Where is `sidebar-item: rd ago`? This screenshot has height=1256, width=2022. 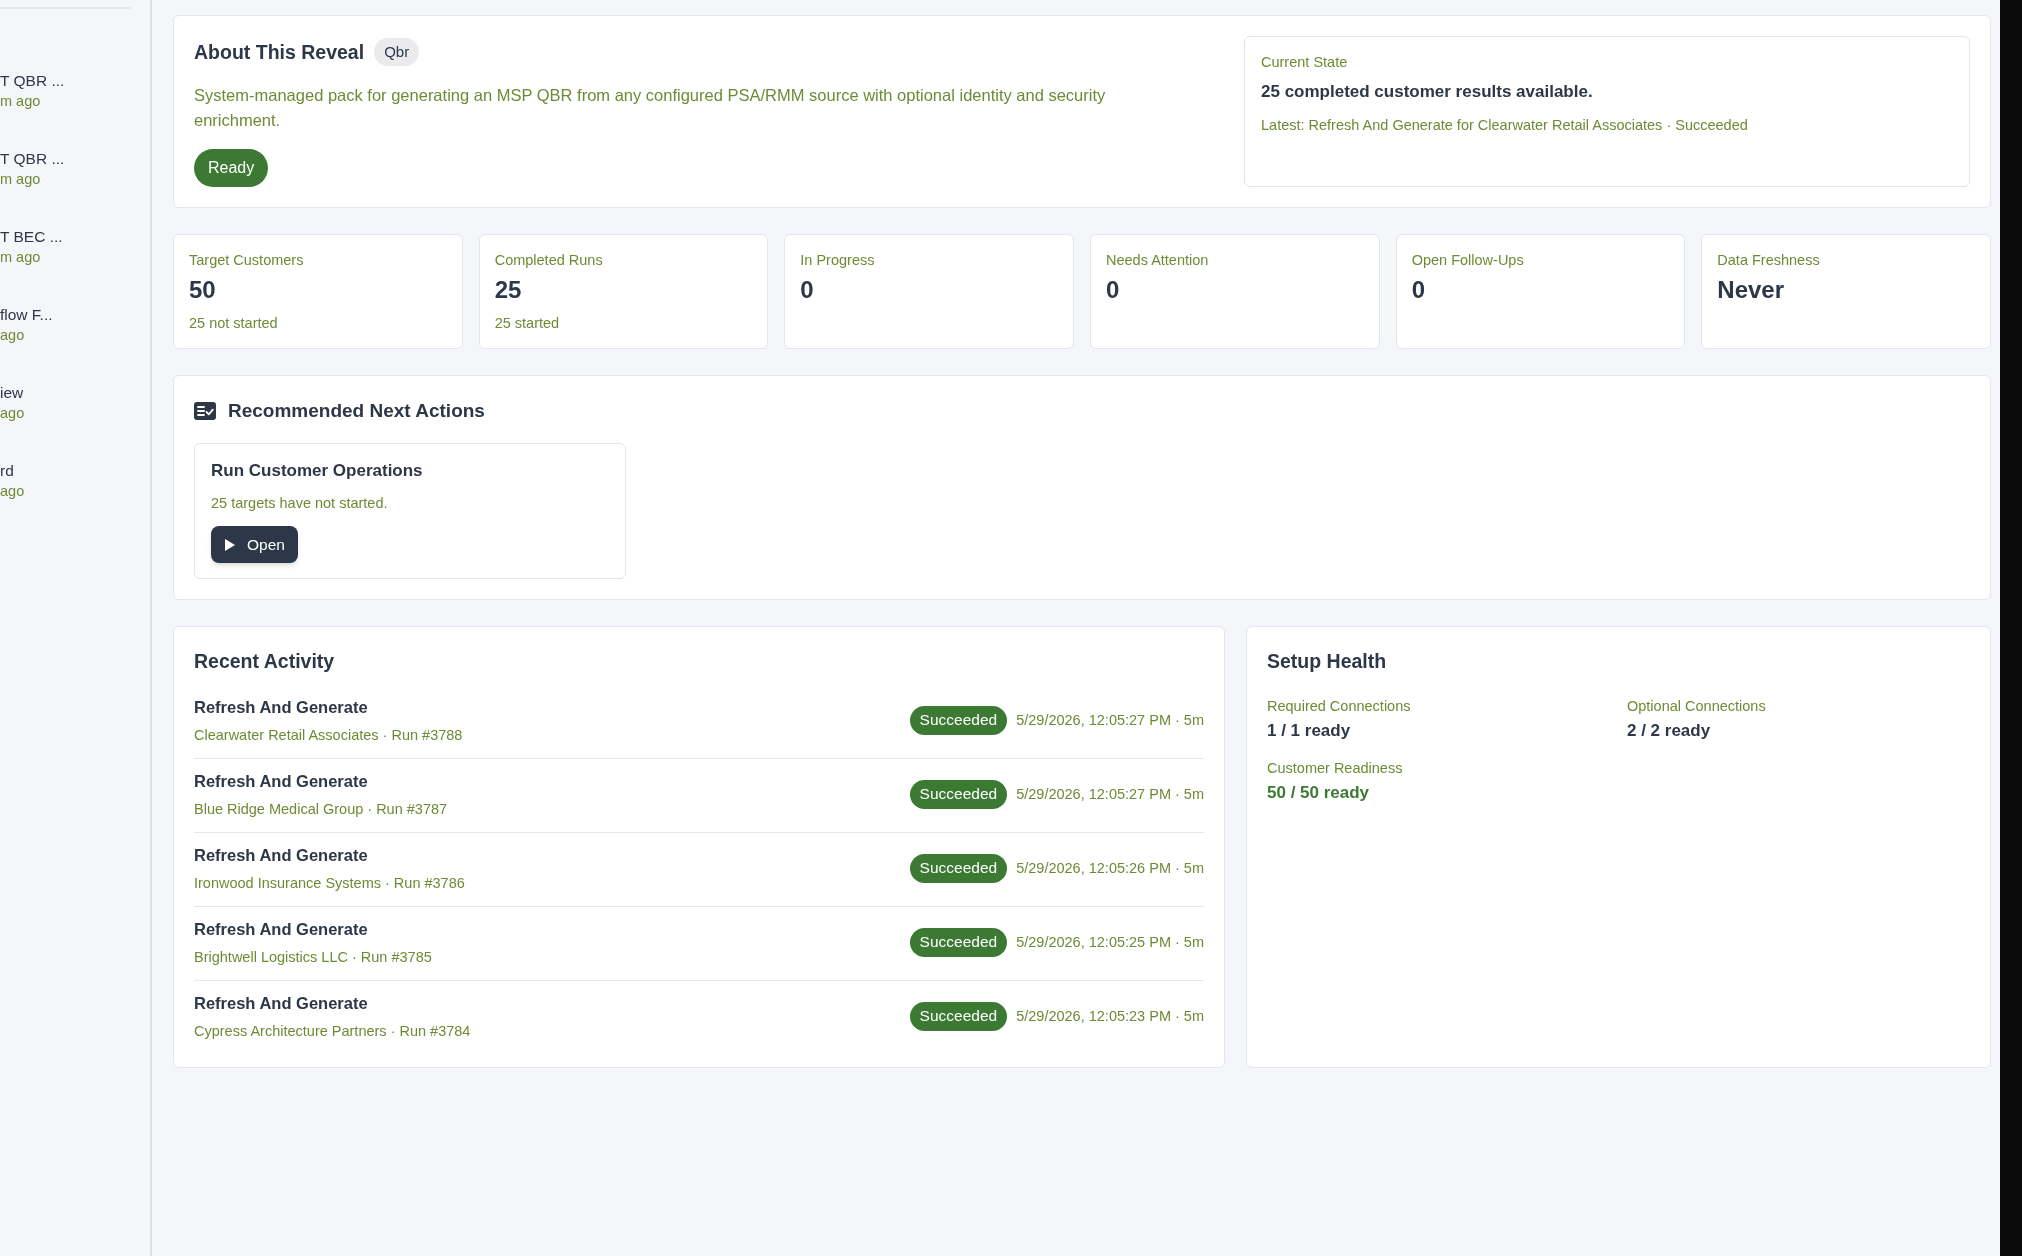
sidebar-item: rd ago is located at coordinates (75, 481).